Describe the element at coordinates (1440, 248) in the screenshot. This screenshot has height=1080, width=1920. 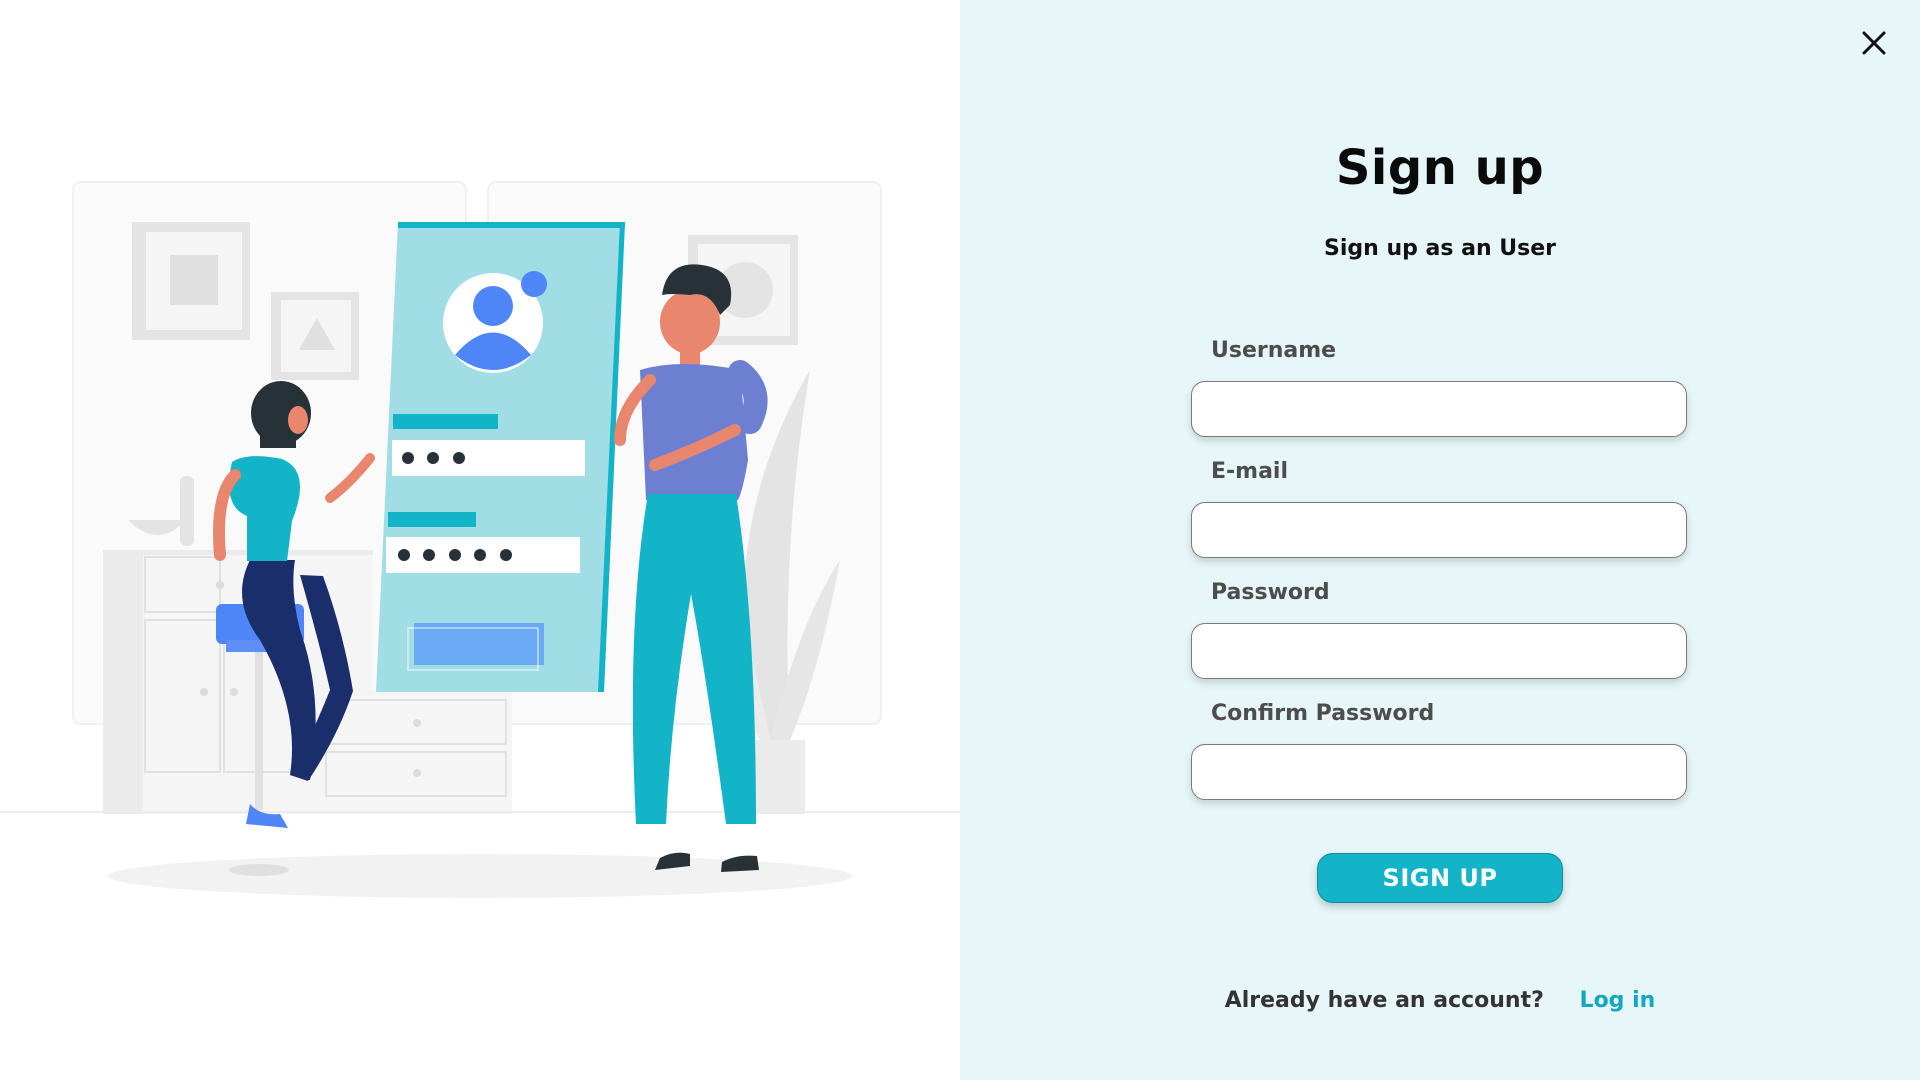
I see `page-subtitle: Sign up as an User` at that location.